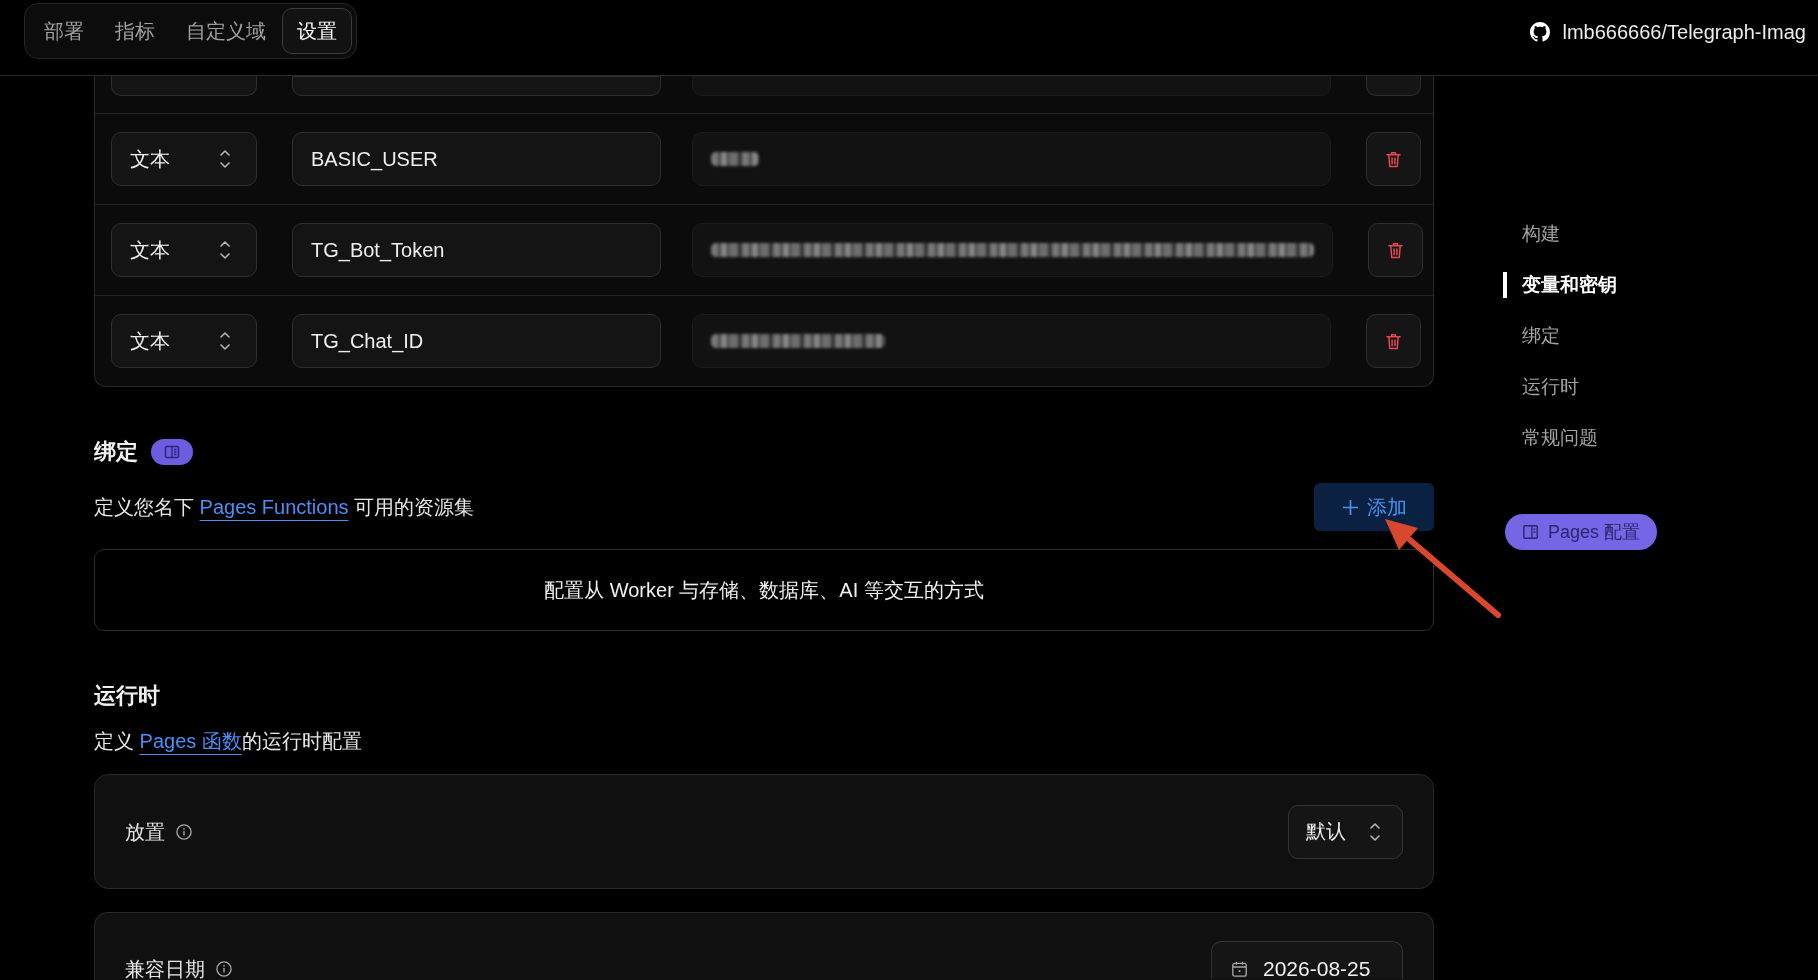 This screenshot has height=980, width=1818. What do you see at coordinates (476, 341) in the screenshot?
I see `name-field: TG_Chat_ID` at bounding box center [476, 341].